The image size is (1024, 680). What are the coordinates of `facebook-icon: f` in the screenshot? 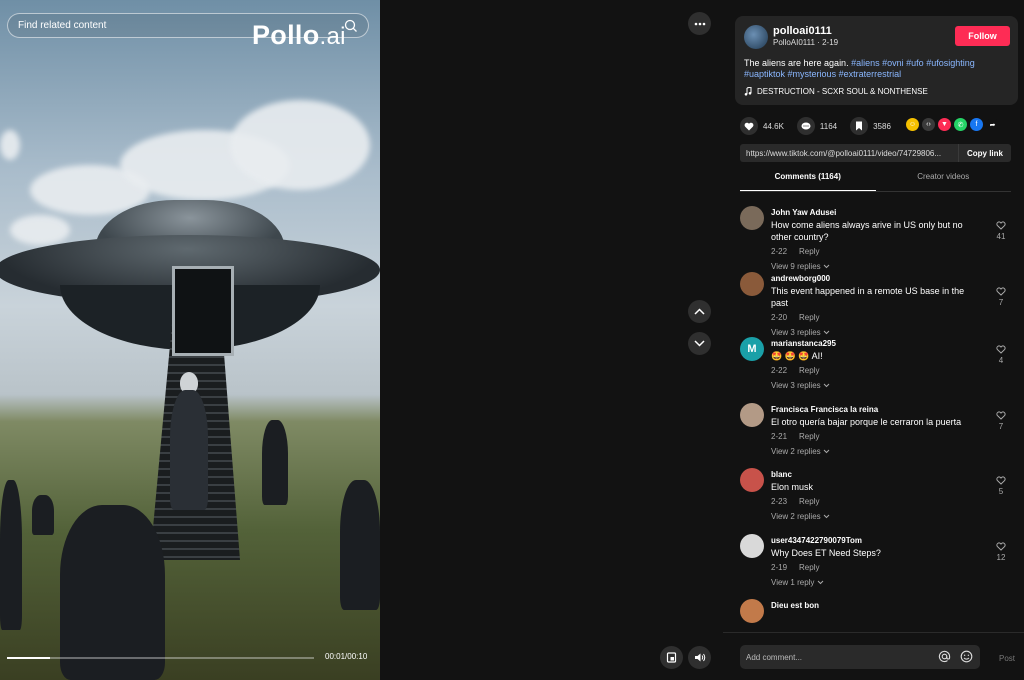 It's located at (976, 124).